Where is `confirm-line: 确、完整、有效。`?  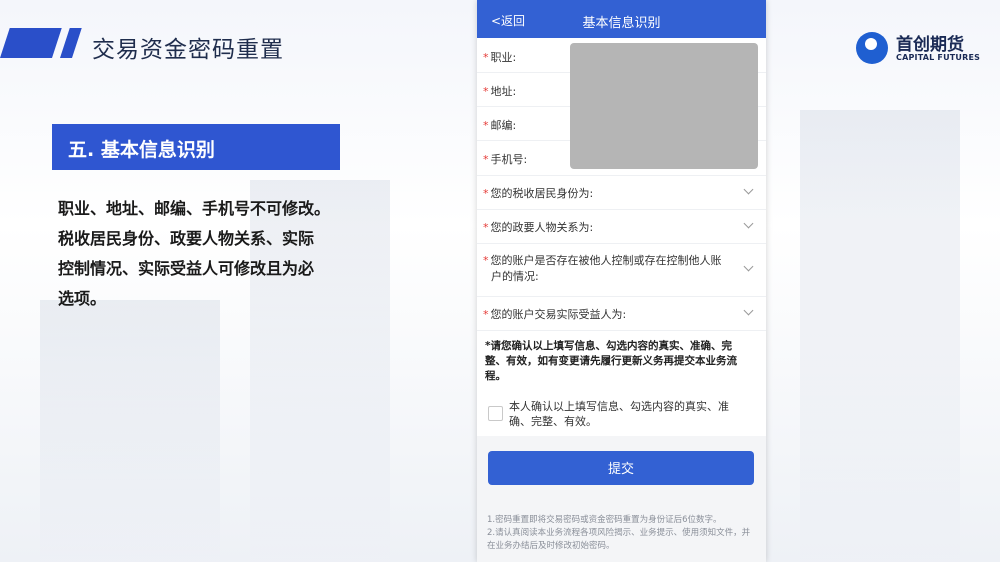 confirm-line: 确、完整、有效。 is located at coordinates (553, 421).